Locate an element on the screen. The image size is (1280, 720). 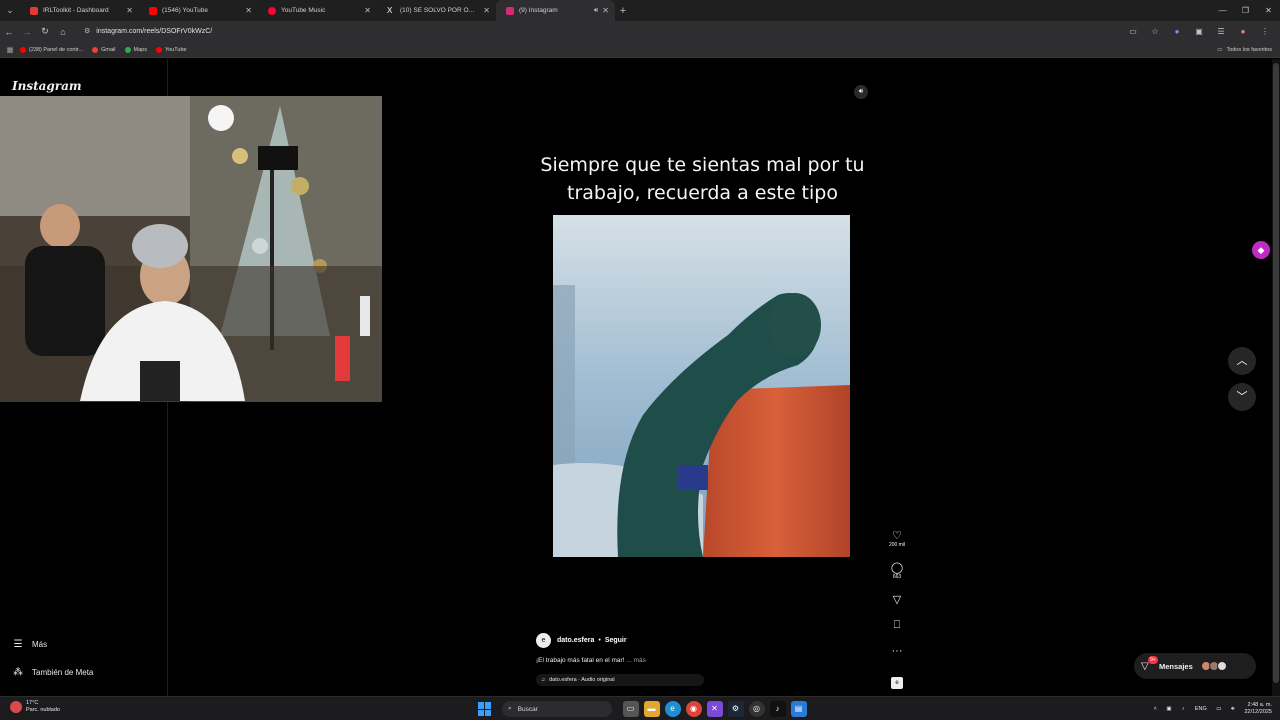
follow-button: Seguir is located at coordinates (616, 640).